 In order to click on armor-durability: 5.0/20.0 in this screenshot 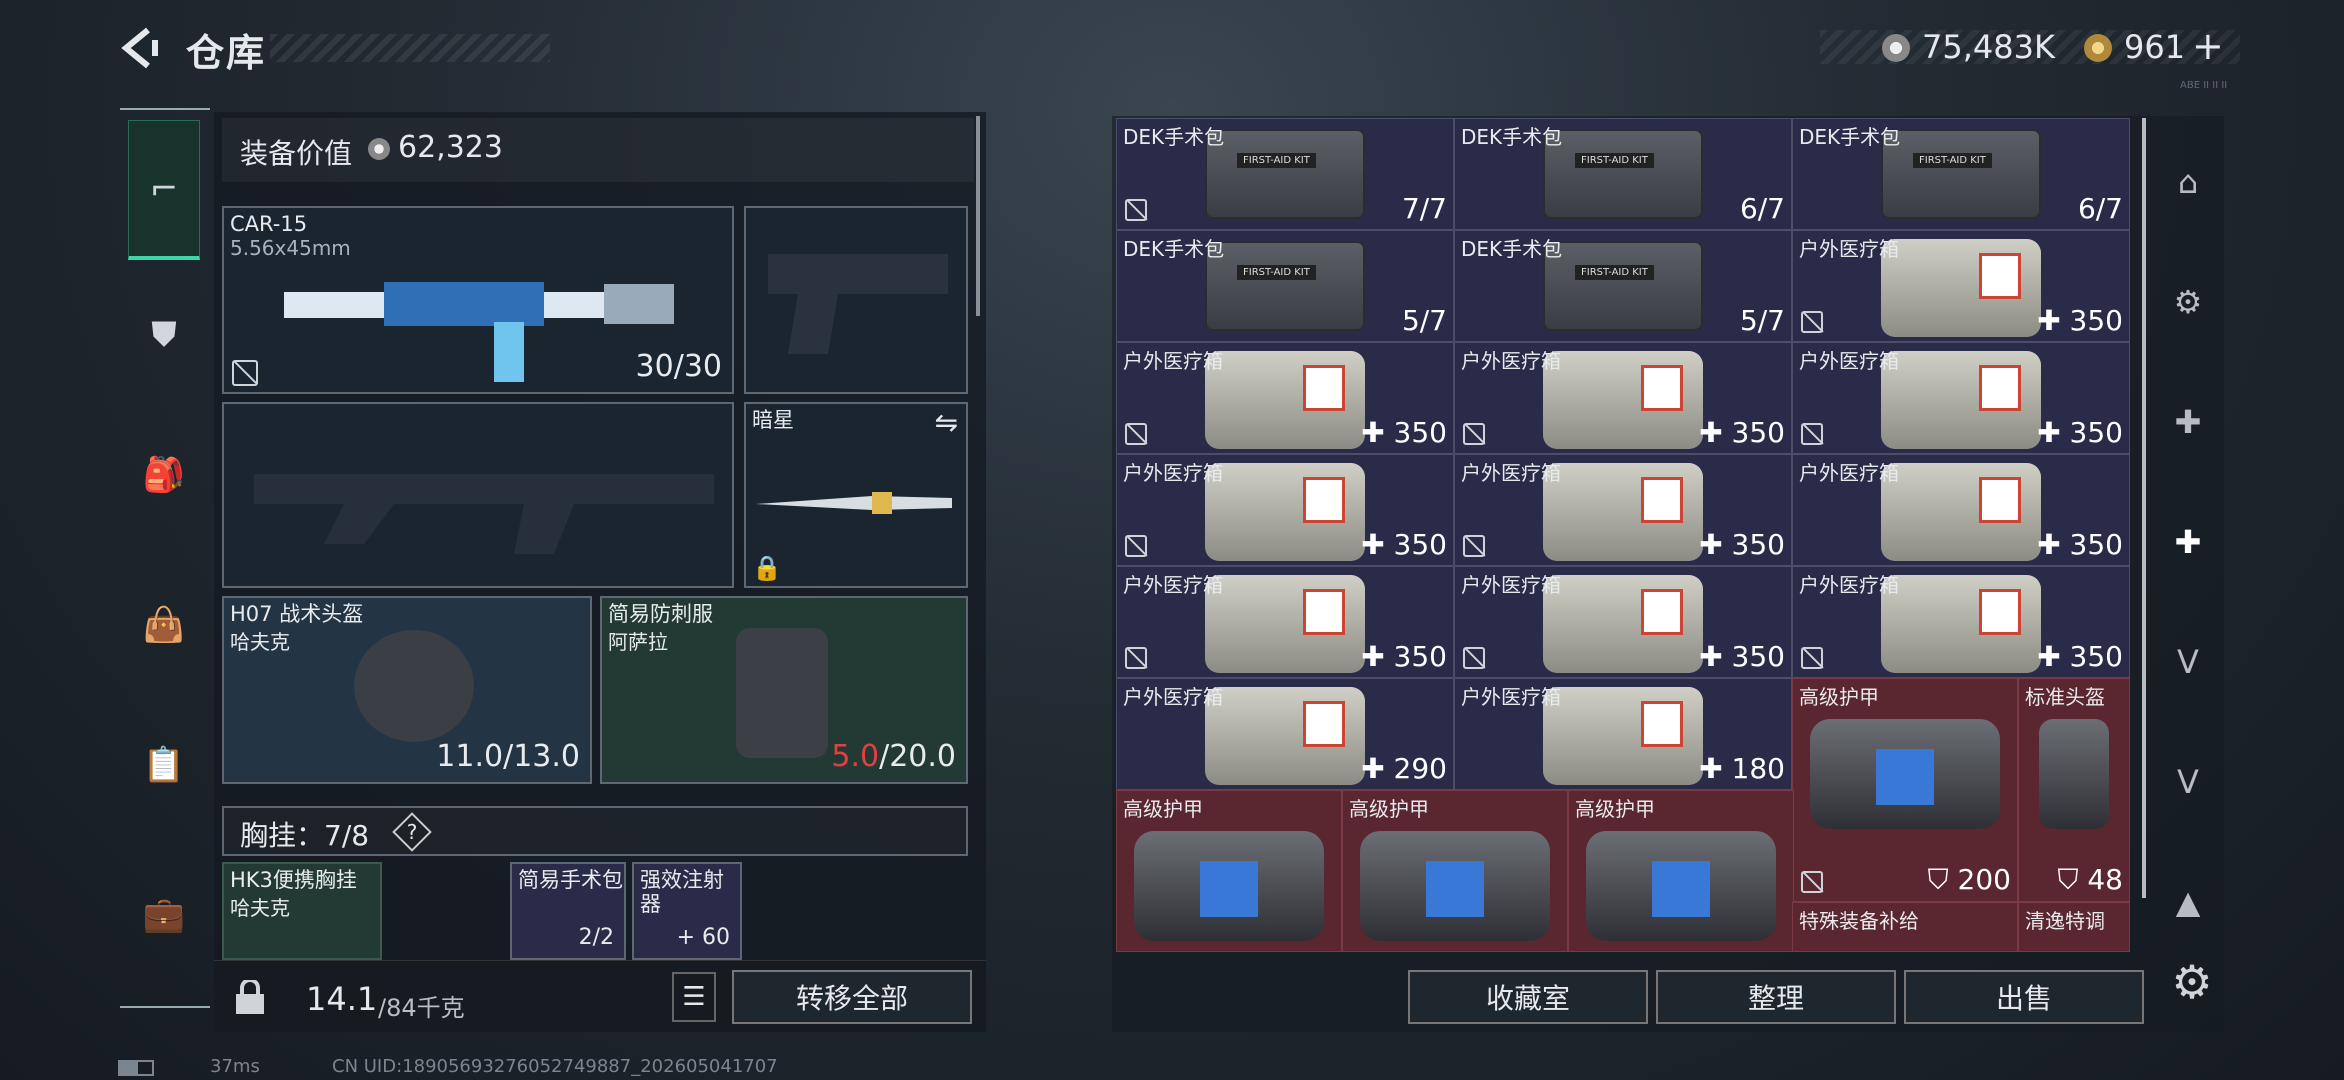, I will do `click(893, 756)`.